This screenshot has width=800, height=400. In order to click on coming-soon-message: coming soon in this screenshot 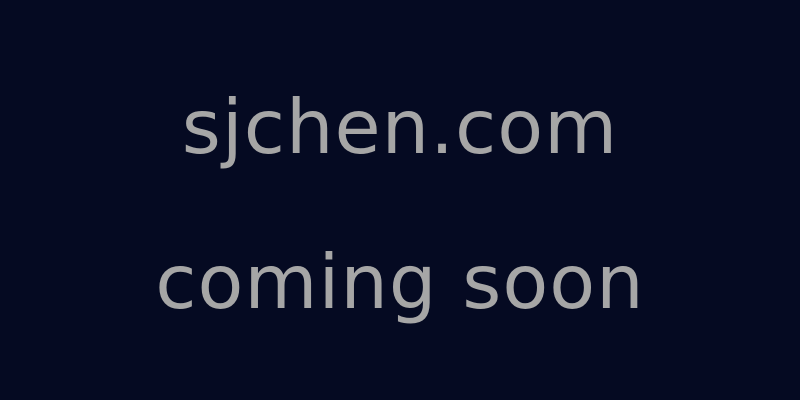, I will do `click(400, 282)`.